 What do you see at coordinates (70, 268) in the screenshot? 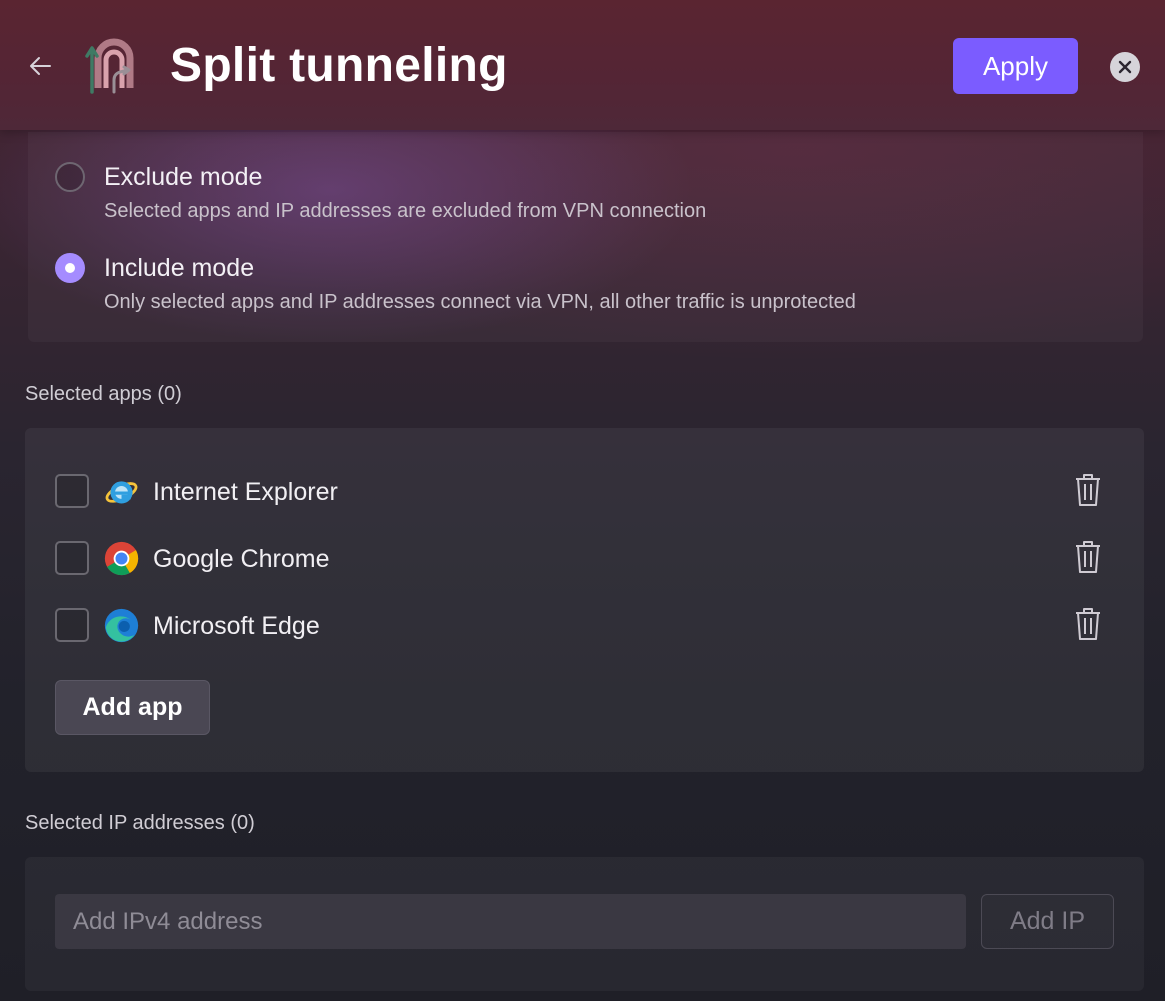
I see `include-mode-radio` at bounding box center [70, 268].